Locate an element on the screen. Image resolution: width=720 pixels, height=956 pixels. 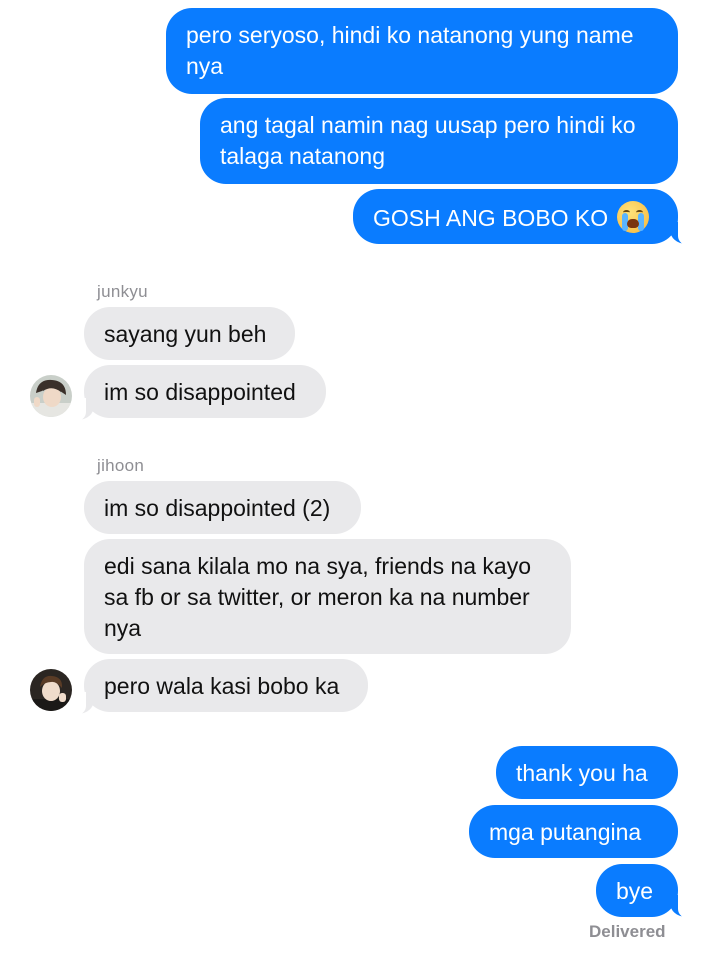
sent-message: GOSH ANG BOBO KO is located at coordinates (515, 216).